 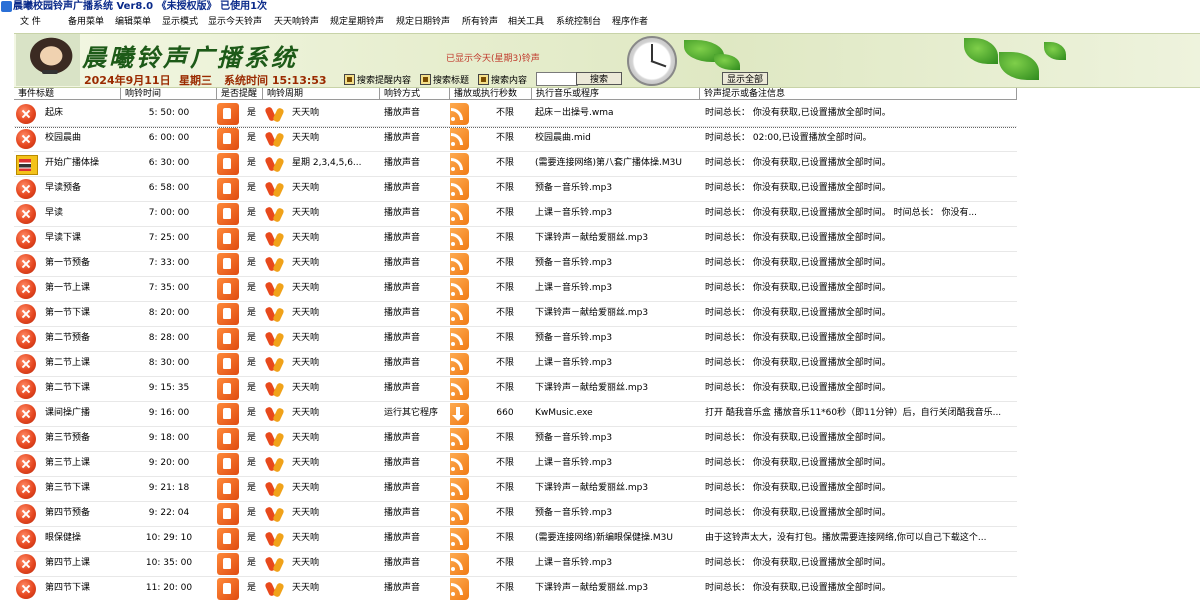 What do you see at coordinates (599, 78) in the screenshot?
I see `search-button: 搜索` at bounding box center [599, 78].